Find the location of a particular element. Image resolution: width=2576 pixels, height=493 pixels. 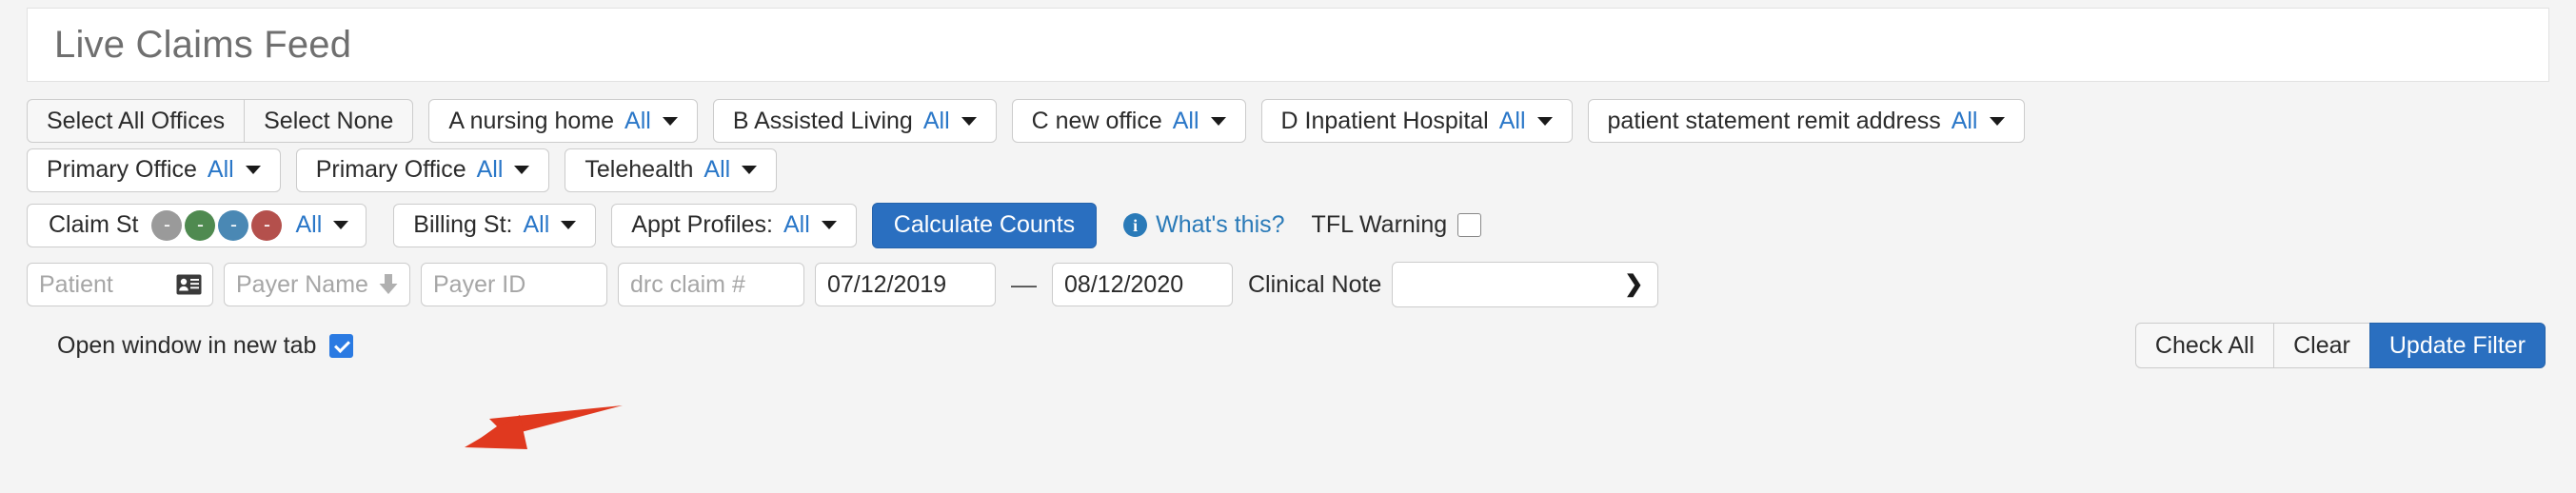

provider-filter-label: Telehealth is located at coordinates (639, 169).